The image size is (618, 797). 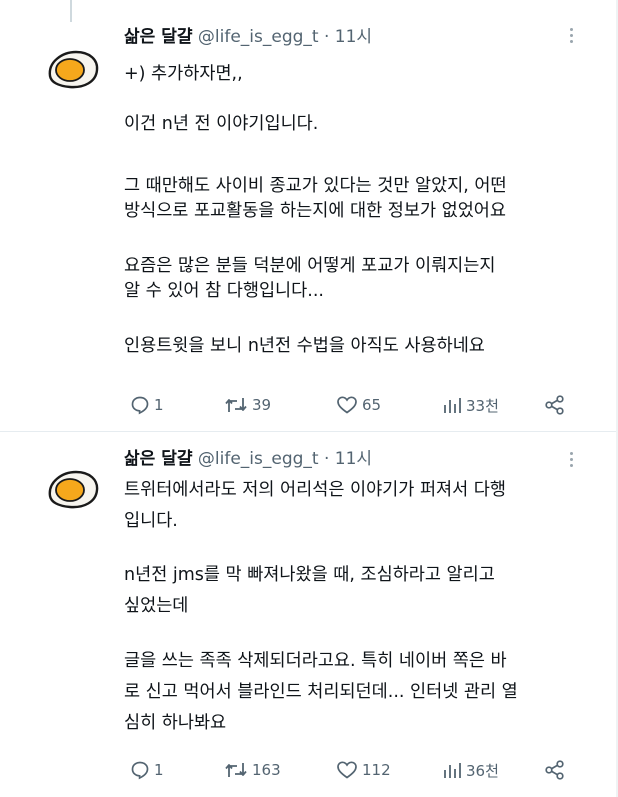 I want to click on text-line: +) 추가하자면,,, so click(x=183, y=74).